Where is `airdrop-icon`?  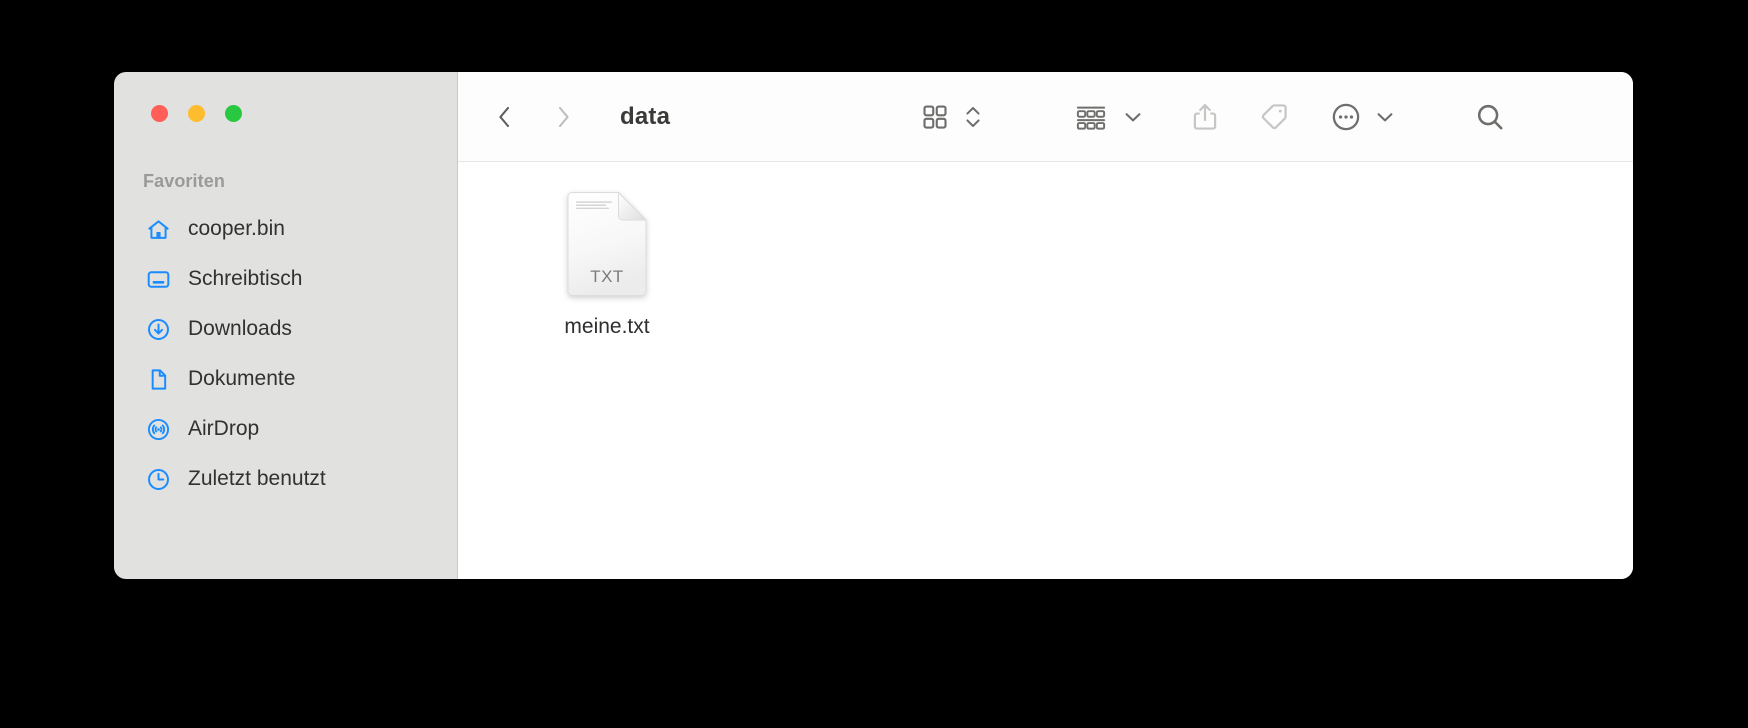 airdrop-icon is located at coordinates (158, 429).